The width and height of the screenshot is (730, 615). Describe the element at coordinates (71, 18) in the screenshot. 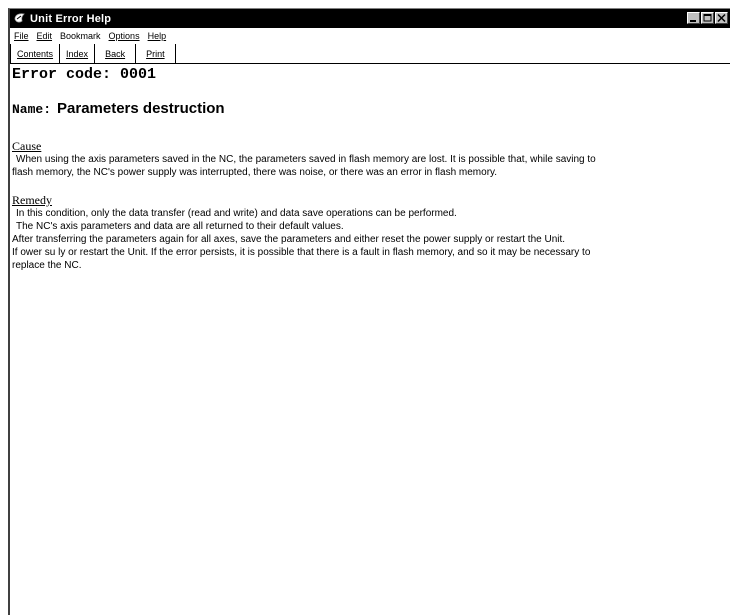

I see `window-title: Unit Error Help` at that location.